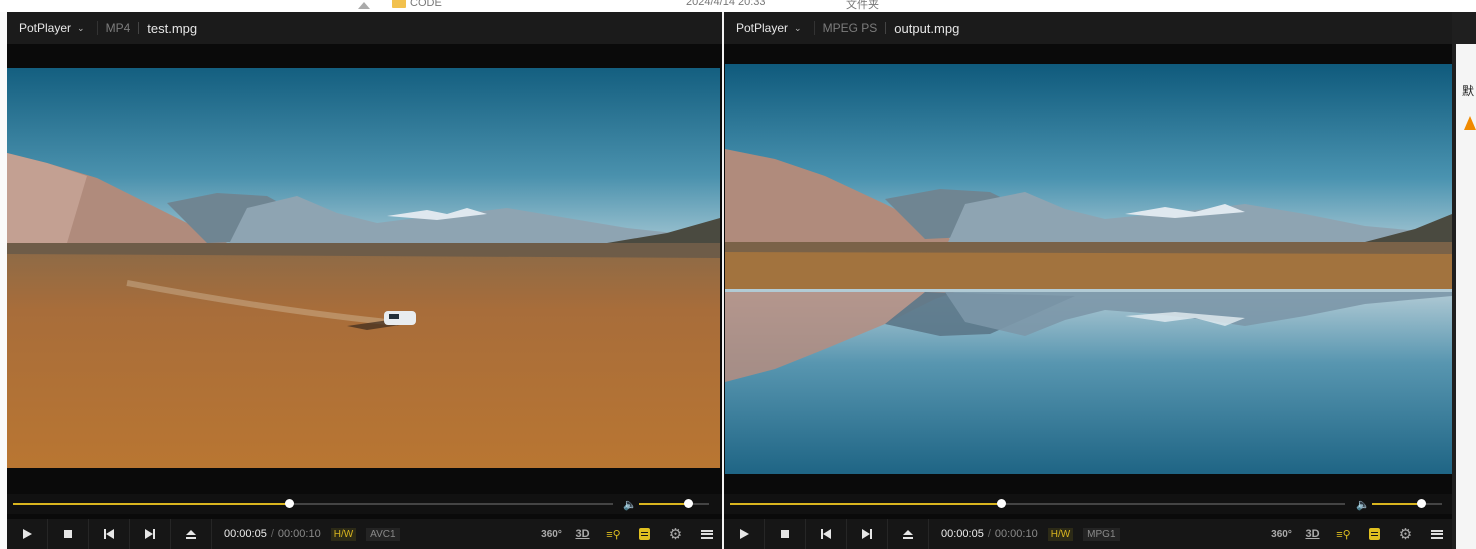 The image size is (1476, 549). Describe the element at coordinates (1470, 123) in the screenshot. I see `vlc-cone-icon` at that location.